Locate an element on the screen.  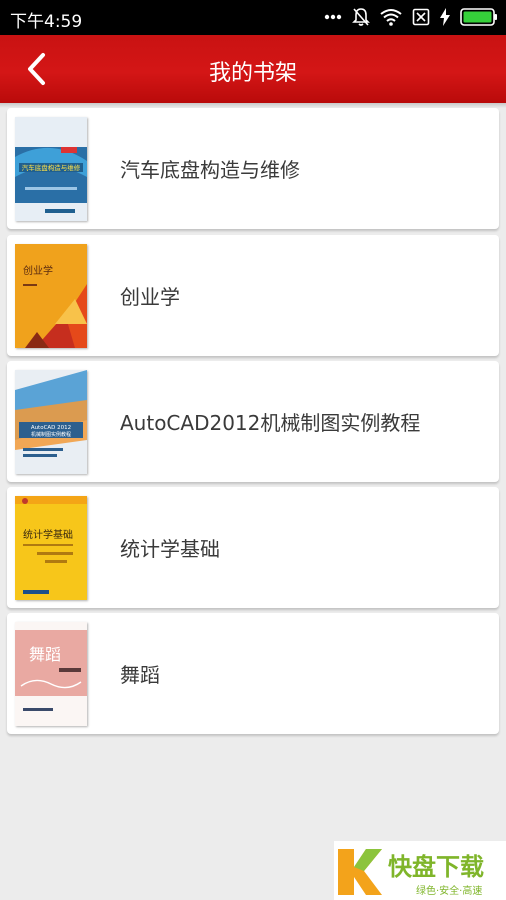
book-card: 舞蹈 舞蹈 is located at coordinates (253, 673).